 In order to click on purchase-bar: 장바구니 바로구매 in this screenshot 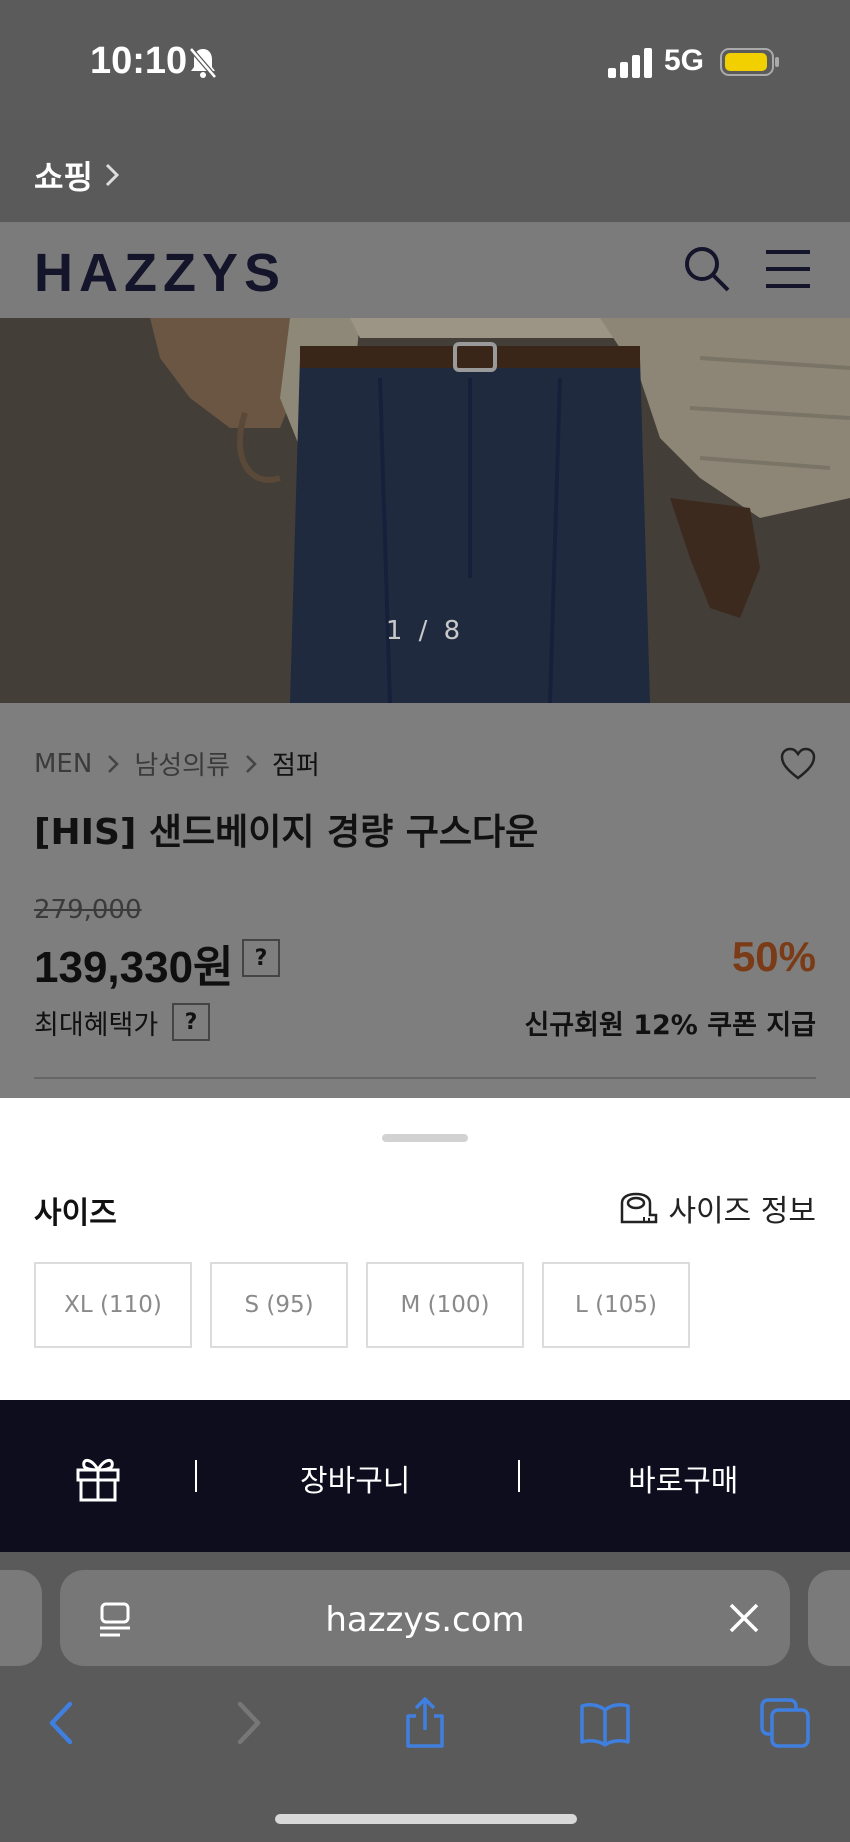, I will do `click(425, 1476)`.